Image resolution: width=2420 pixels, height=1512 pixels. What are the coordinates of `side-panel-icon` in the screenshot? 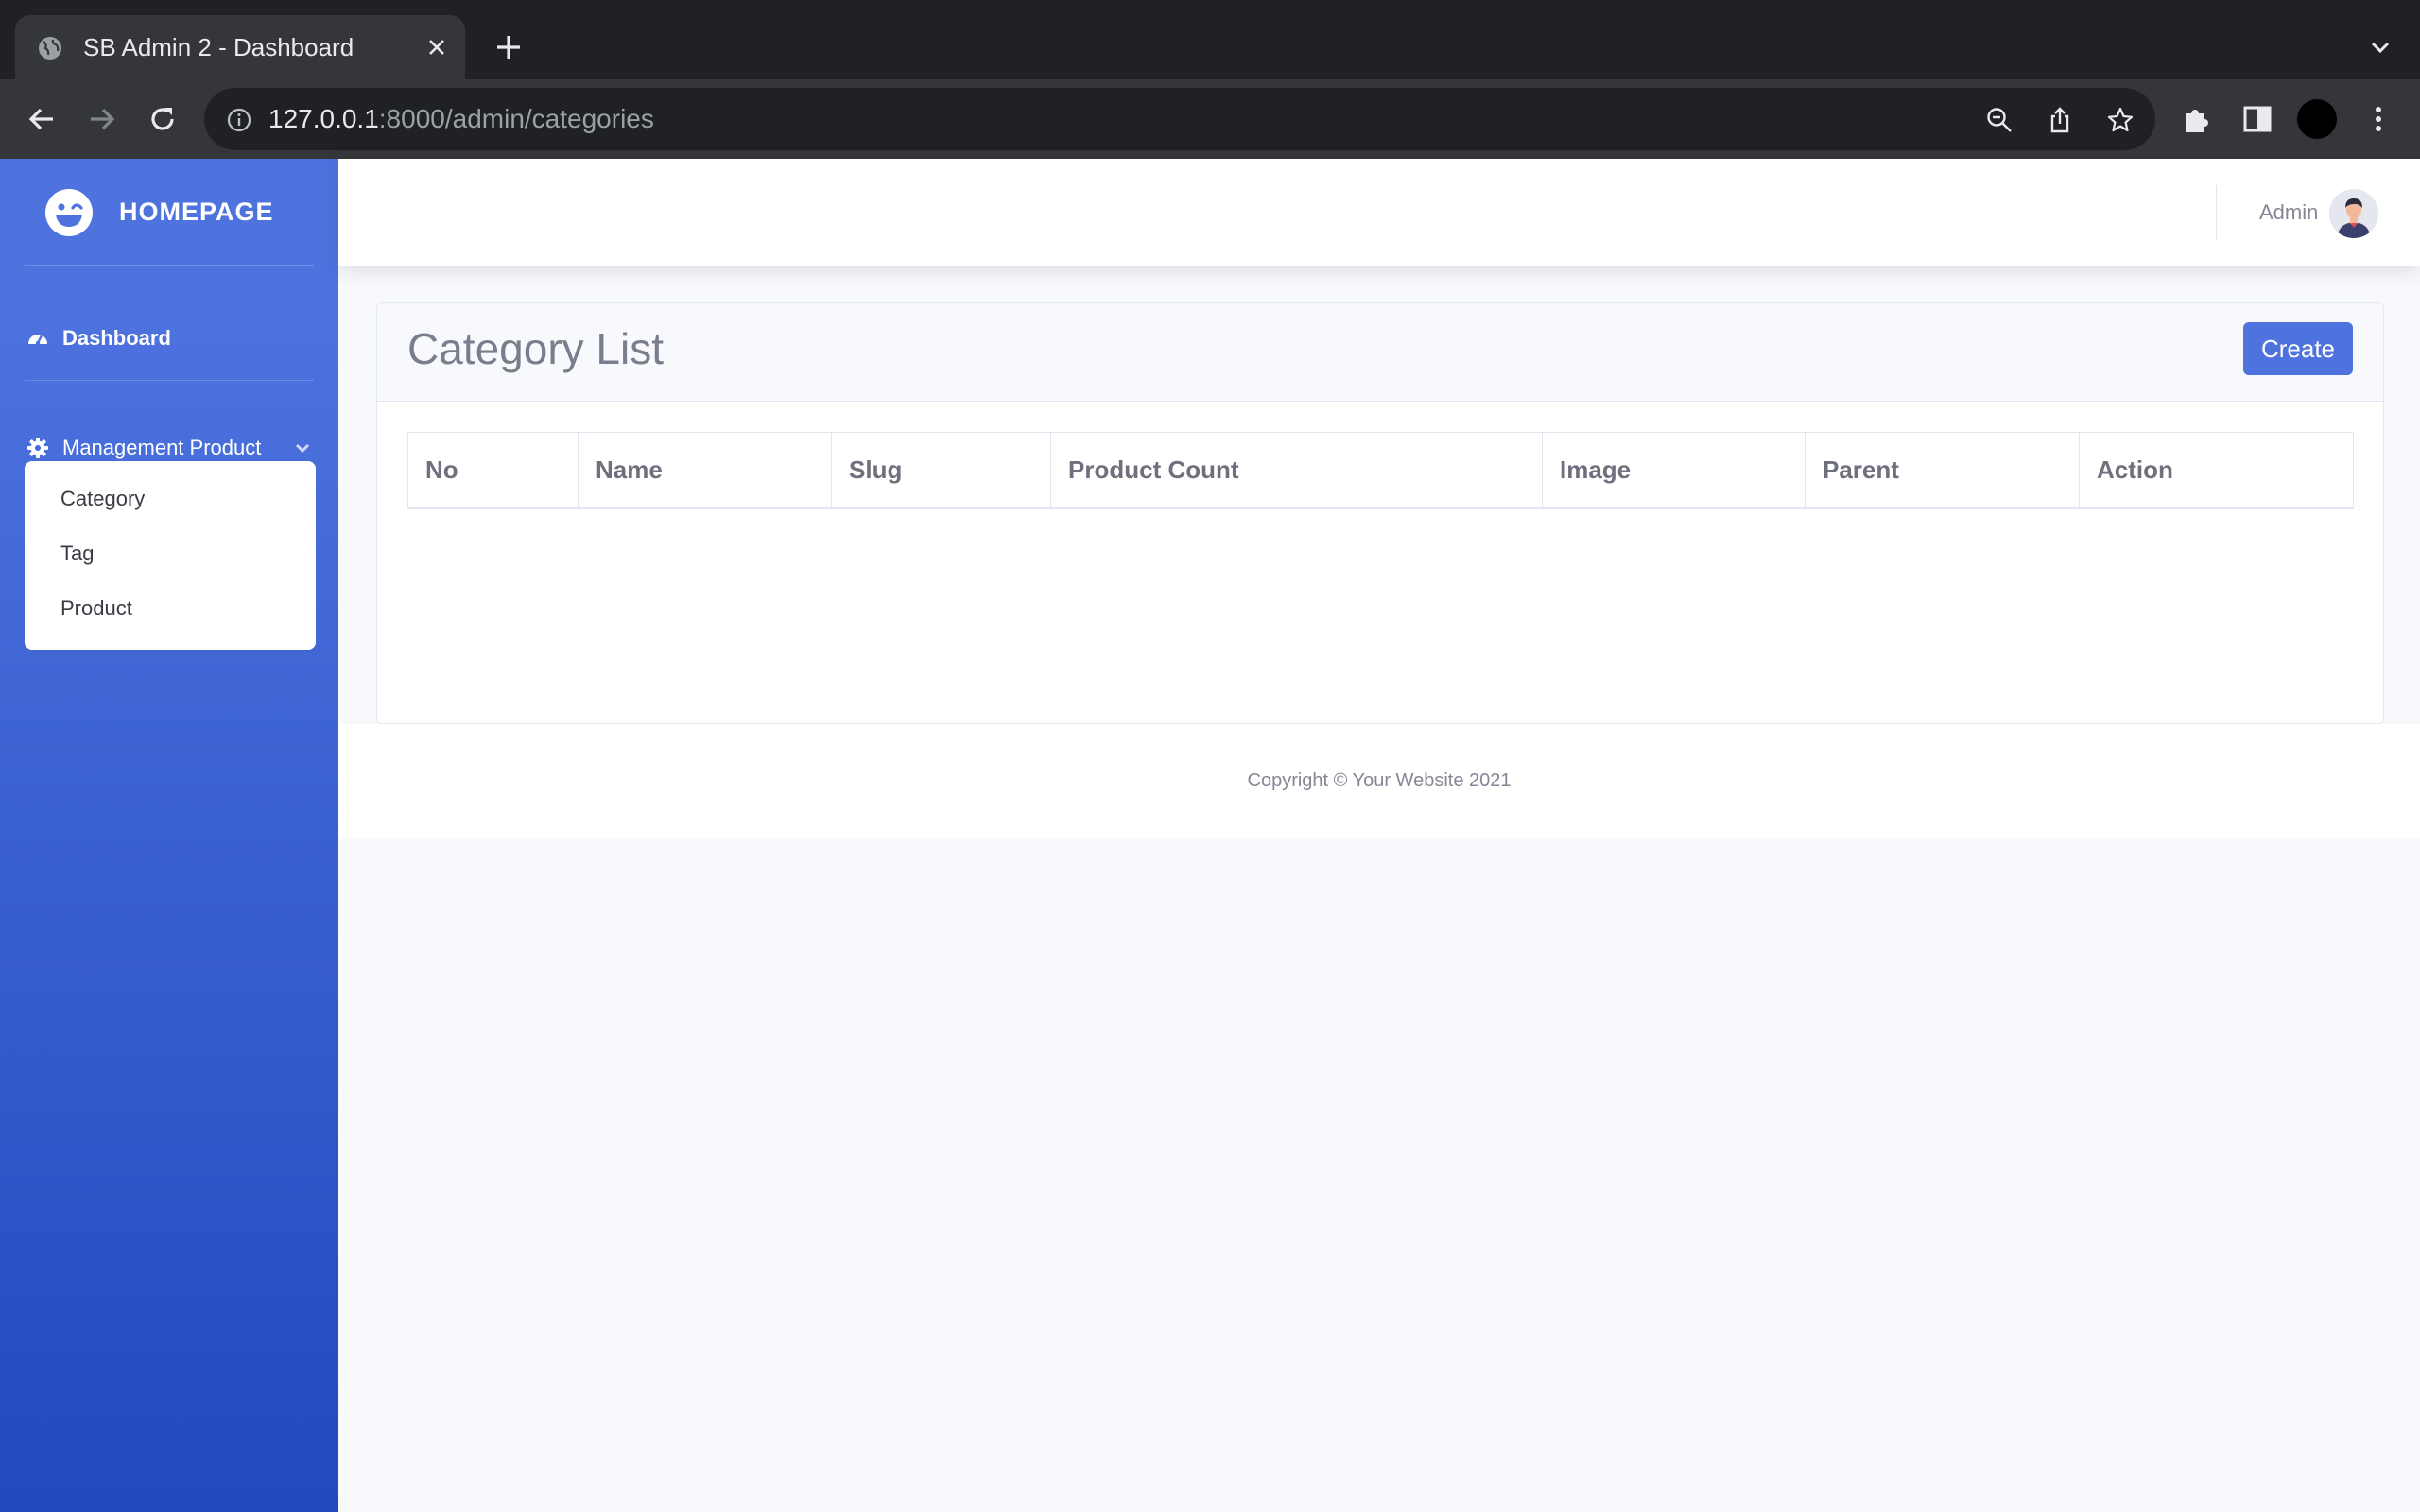 It's located at (2257, 119).